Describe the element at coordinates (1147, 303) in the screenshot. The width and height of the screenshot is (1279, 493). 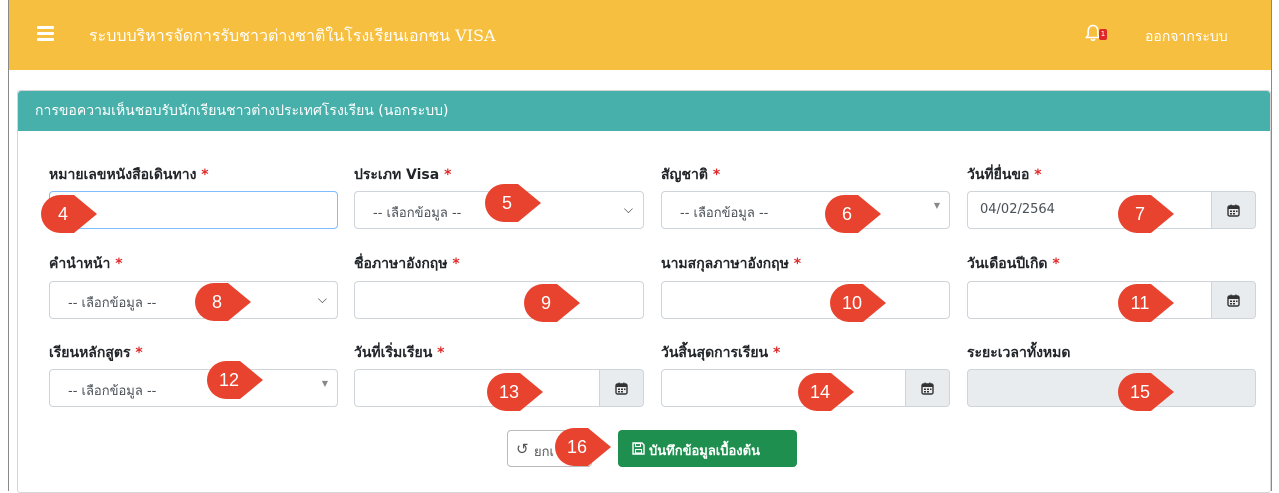
I see `annotation-marker-11: 11` at that location.